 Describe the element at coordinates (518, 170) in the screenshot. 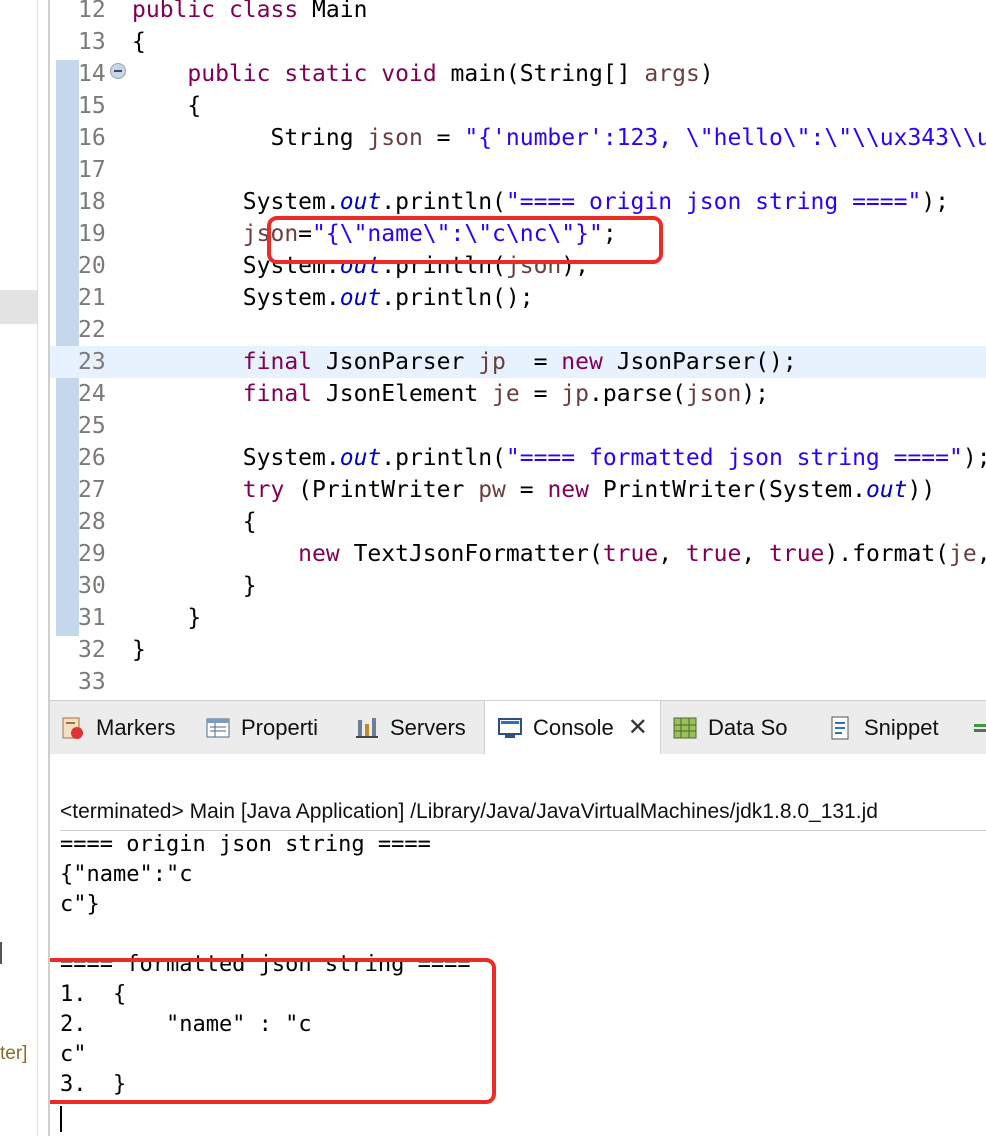

I see `code-line: 17` at that location.